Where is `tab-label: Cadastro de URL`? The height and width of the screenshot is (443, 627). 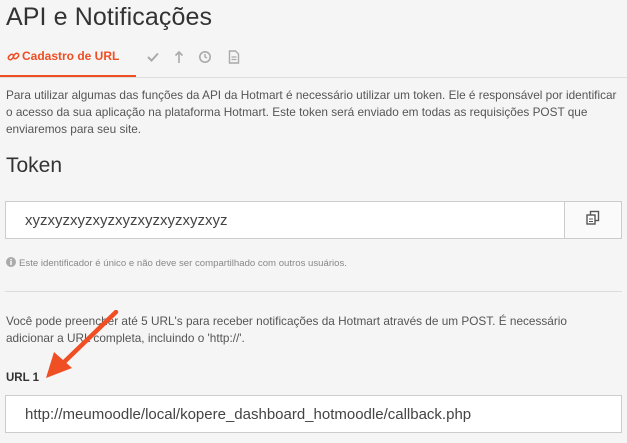 tab-label: Cadastro de URL is located at coordinates (71, 56).